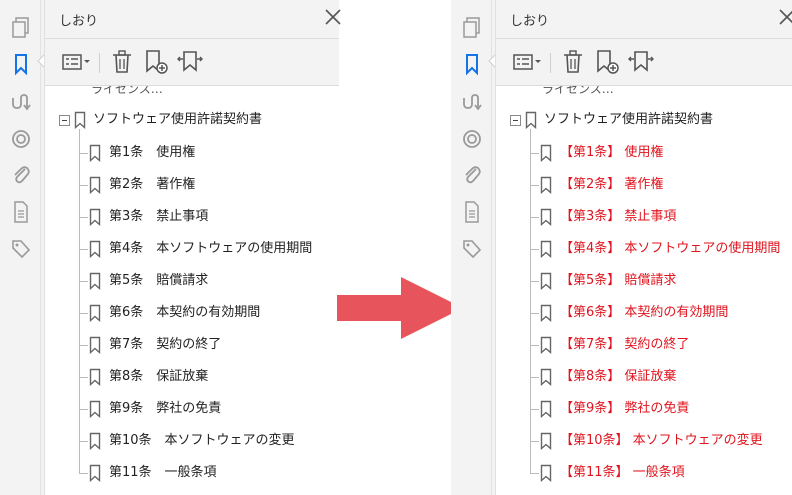 The height and width of the screenshot is (495, 792). I want to click on bookmark-item: 【第2条】 著作権, so click(611, 185).